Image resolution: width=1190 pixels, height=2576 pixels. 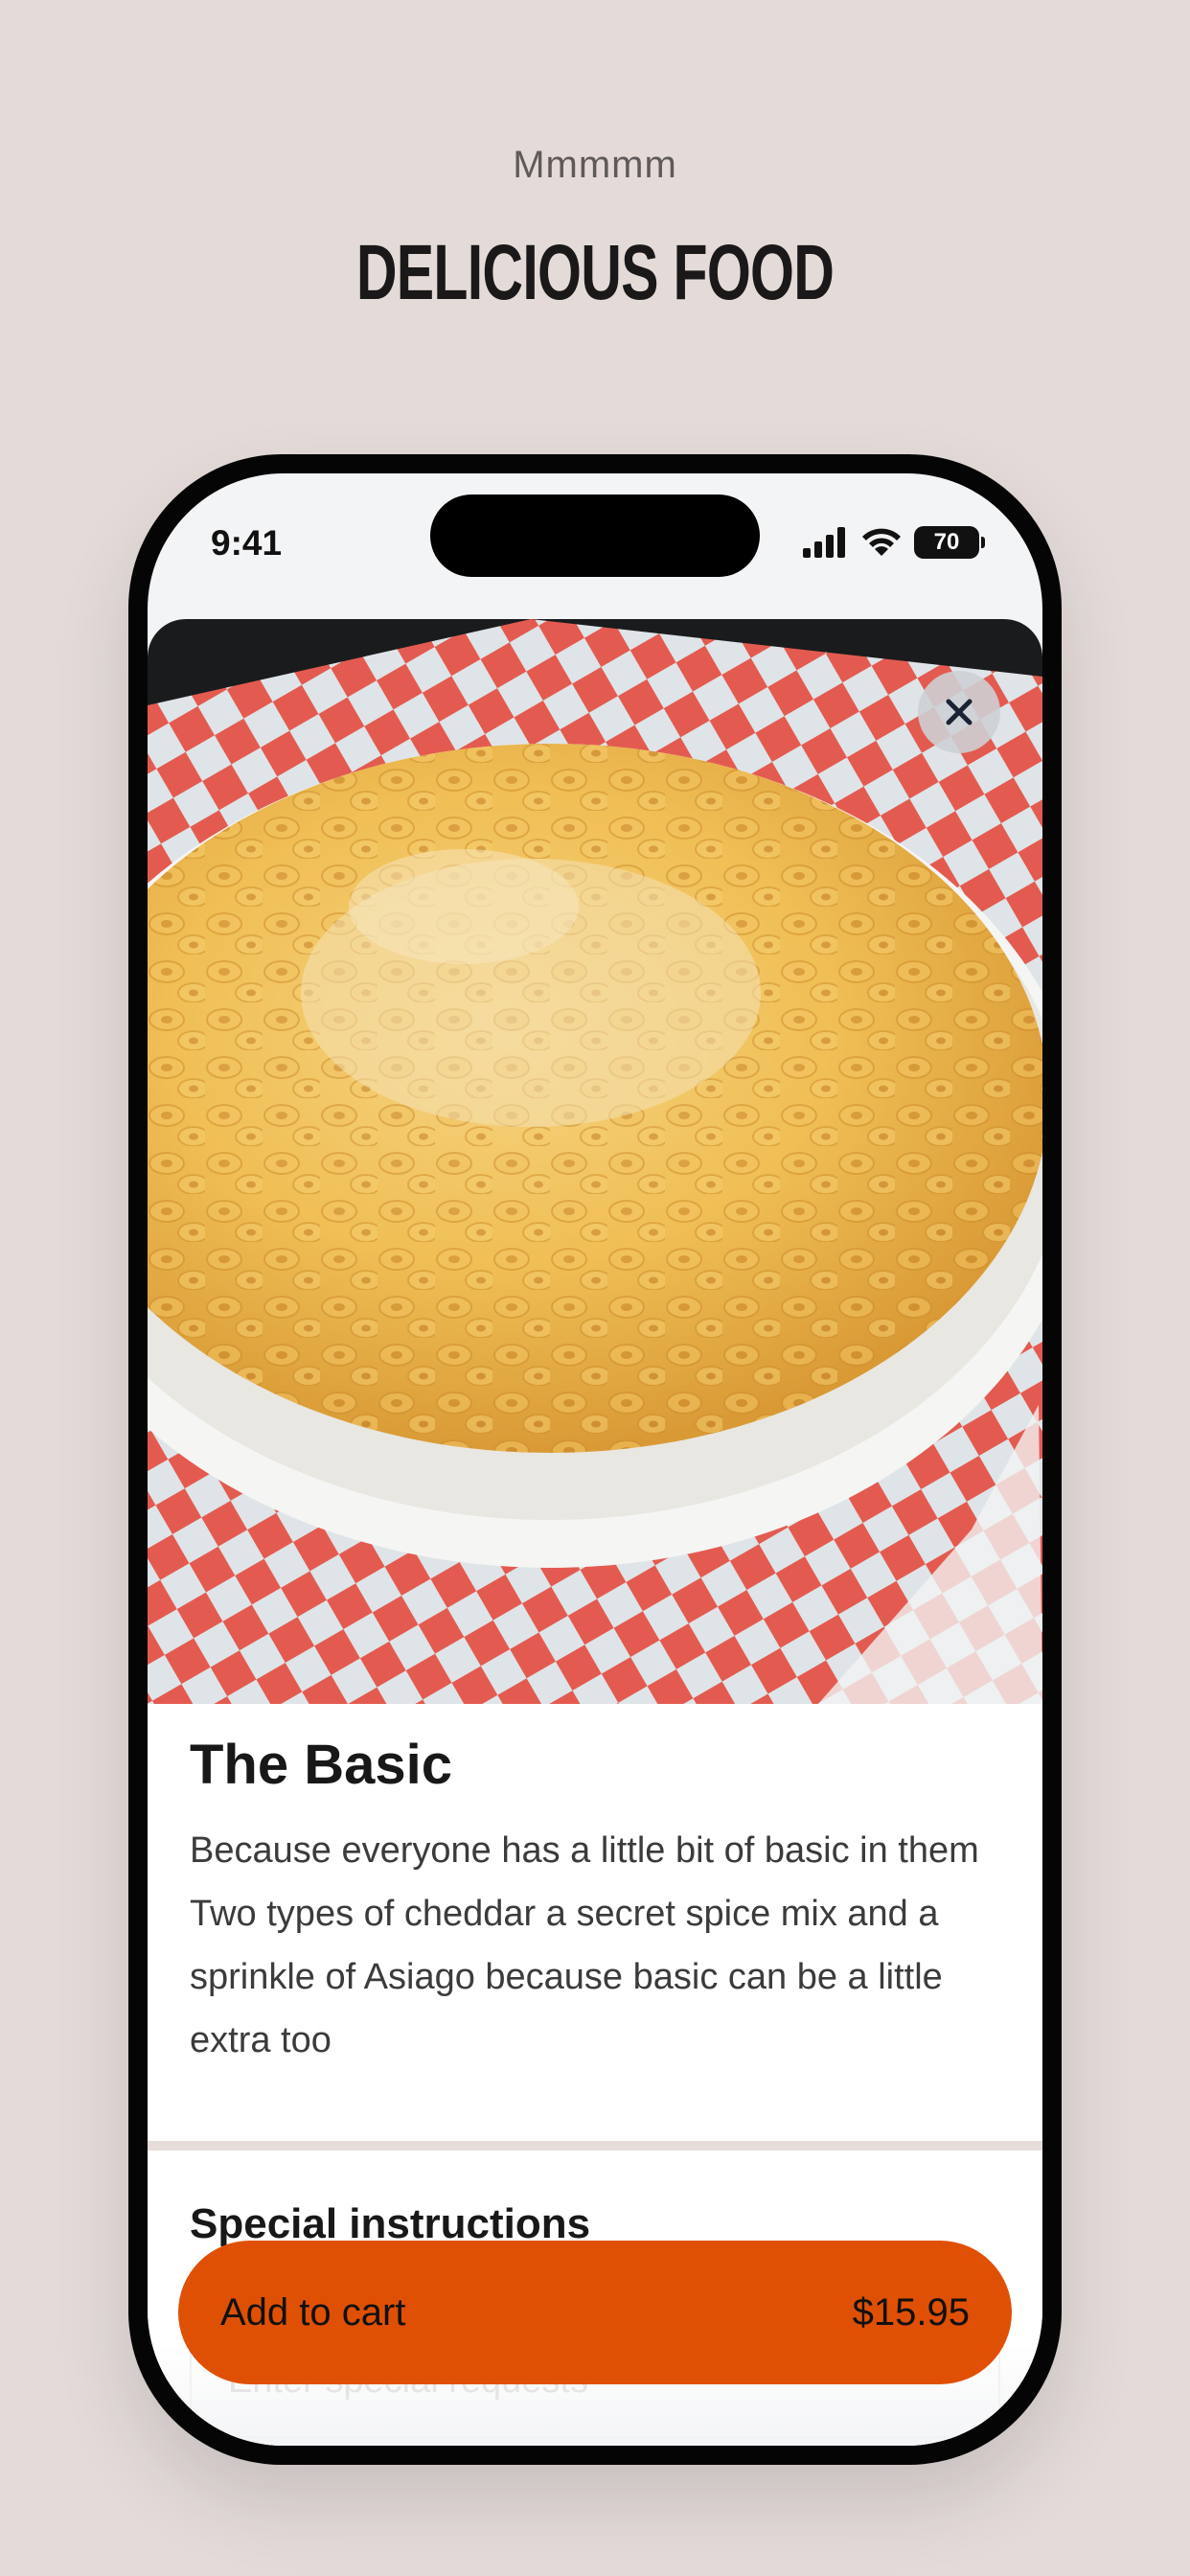 What do you see at coordinates (247, 543) in the screenshot?
I see `status-time: 9:41` at bounding box center [247, 543].